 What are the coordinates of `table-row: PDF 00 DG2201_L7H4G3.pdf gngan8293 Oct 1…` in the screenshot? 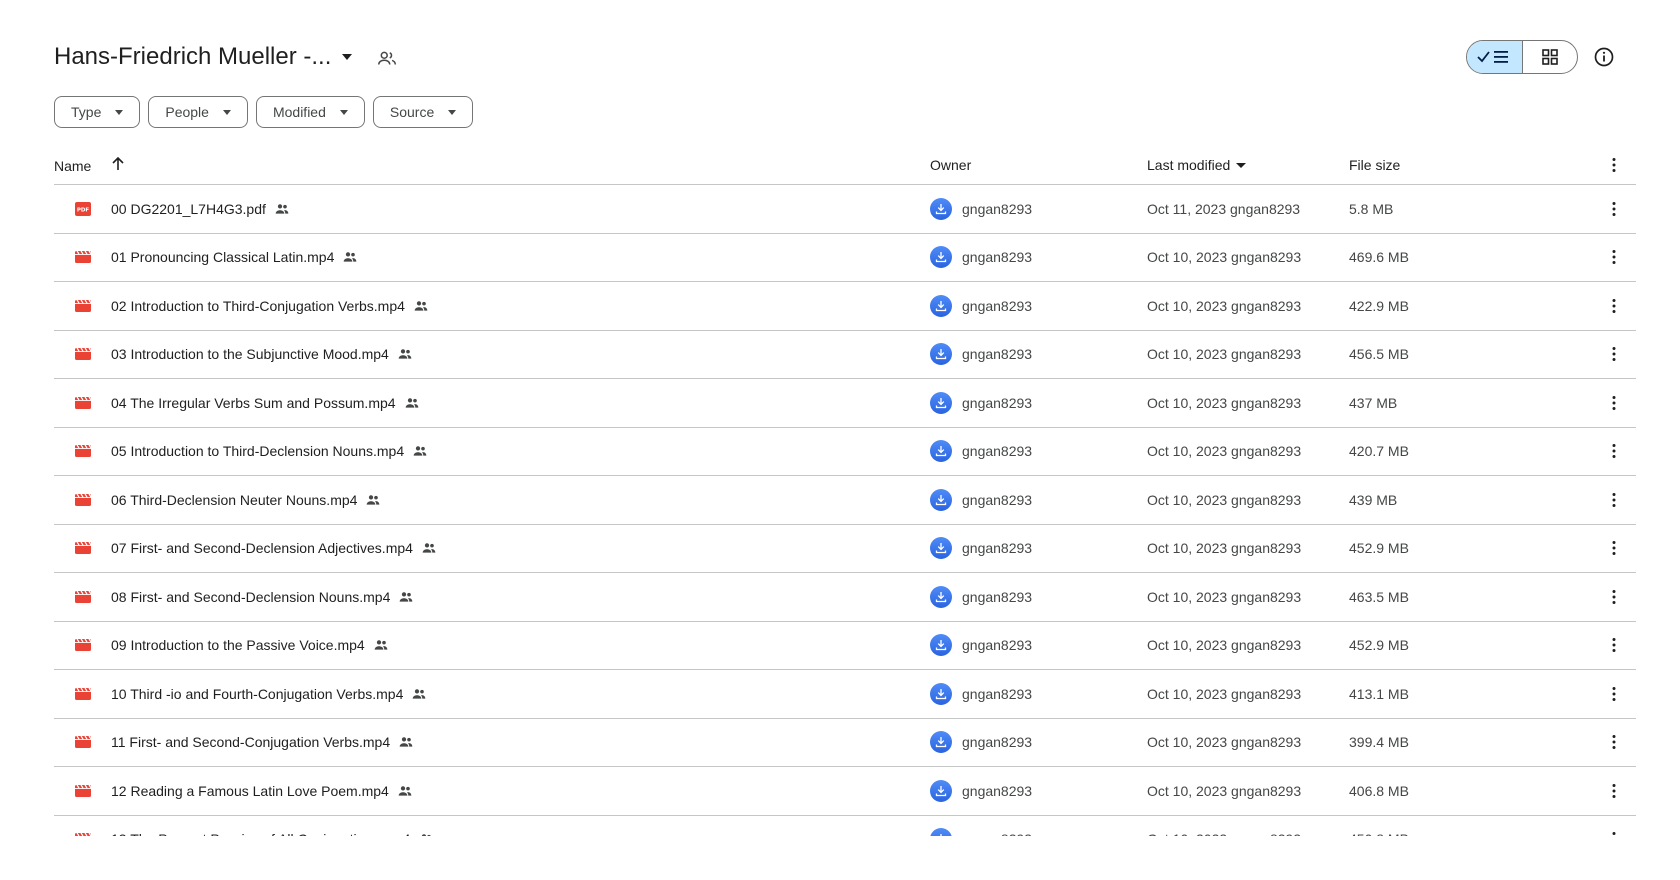 It's located at (845, 209).